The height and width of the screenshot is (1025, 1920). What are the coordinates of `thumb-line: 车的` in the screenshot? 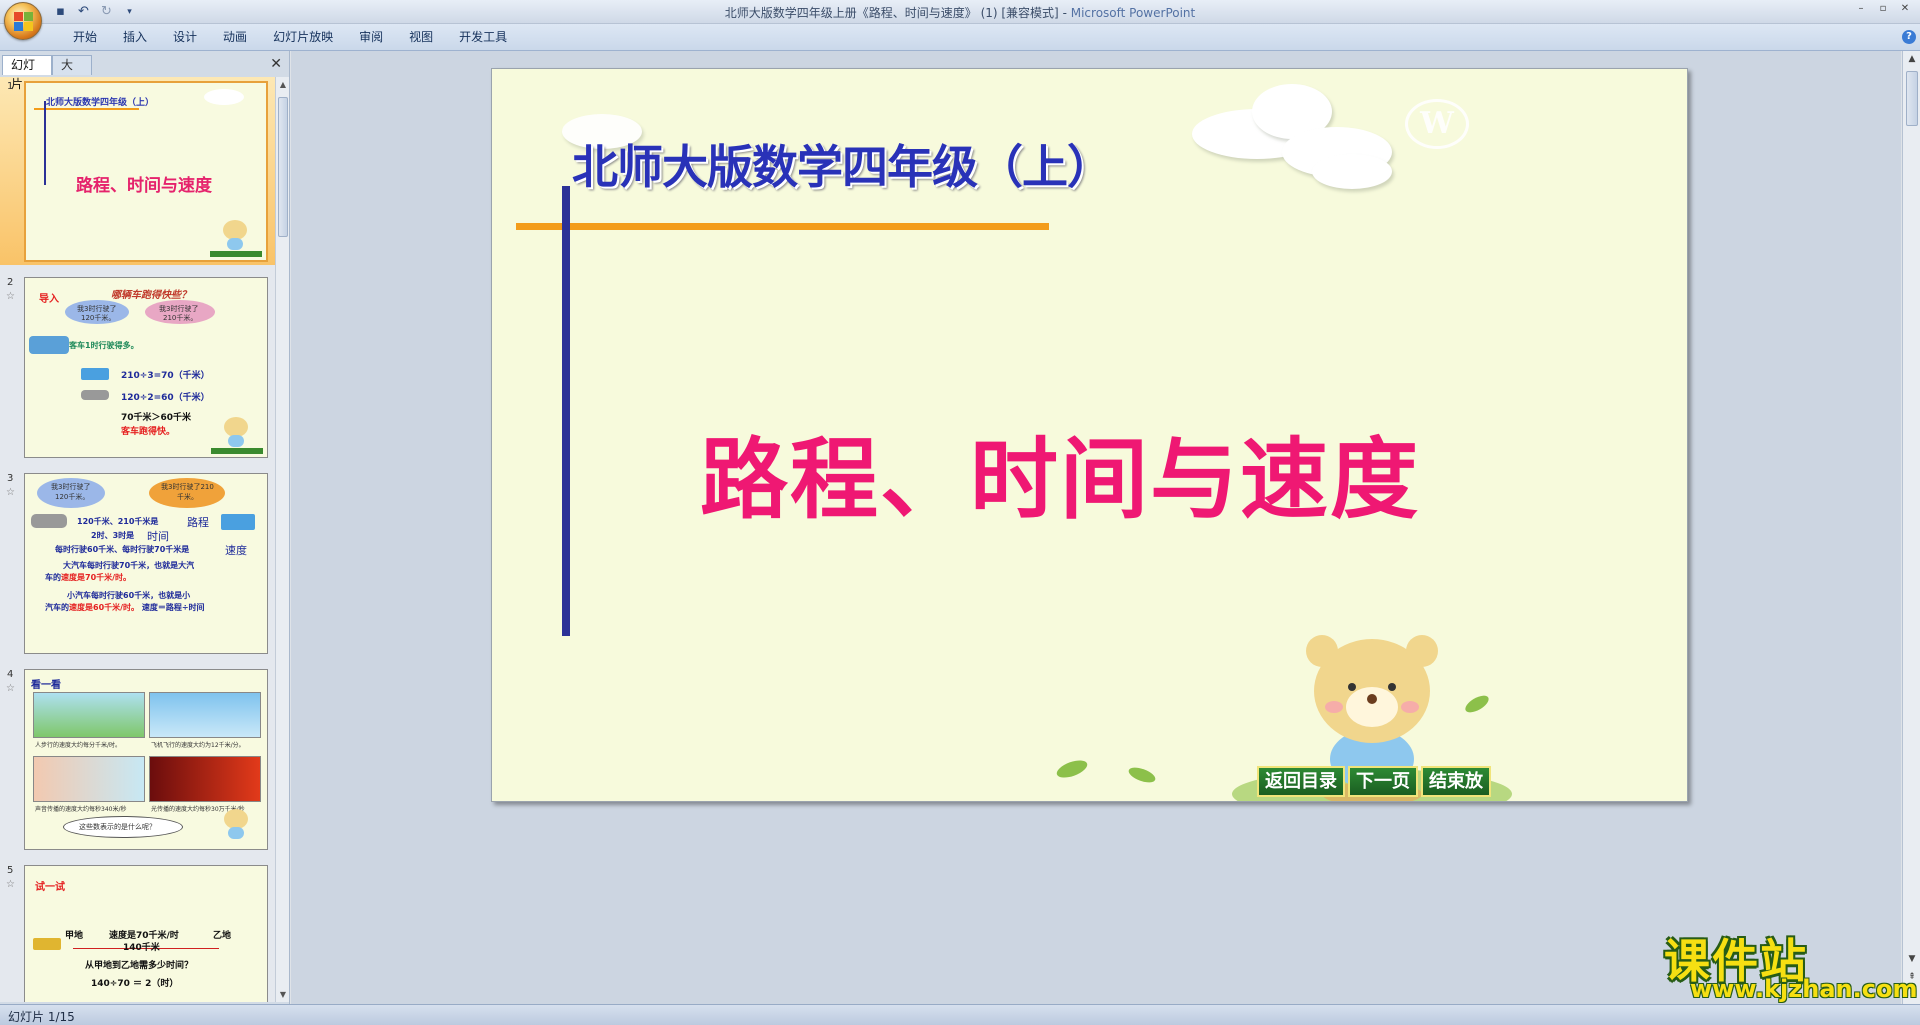 It's located at (53, 577).